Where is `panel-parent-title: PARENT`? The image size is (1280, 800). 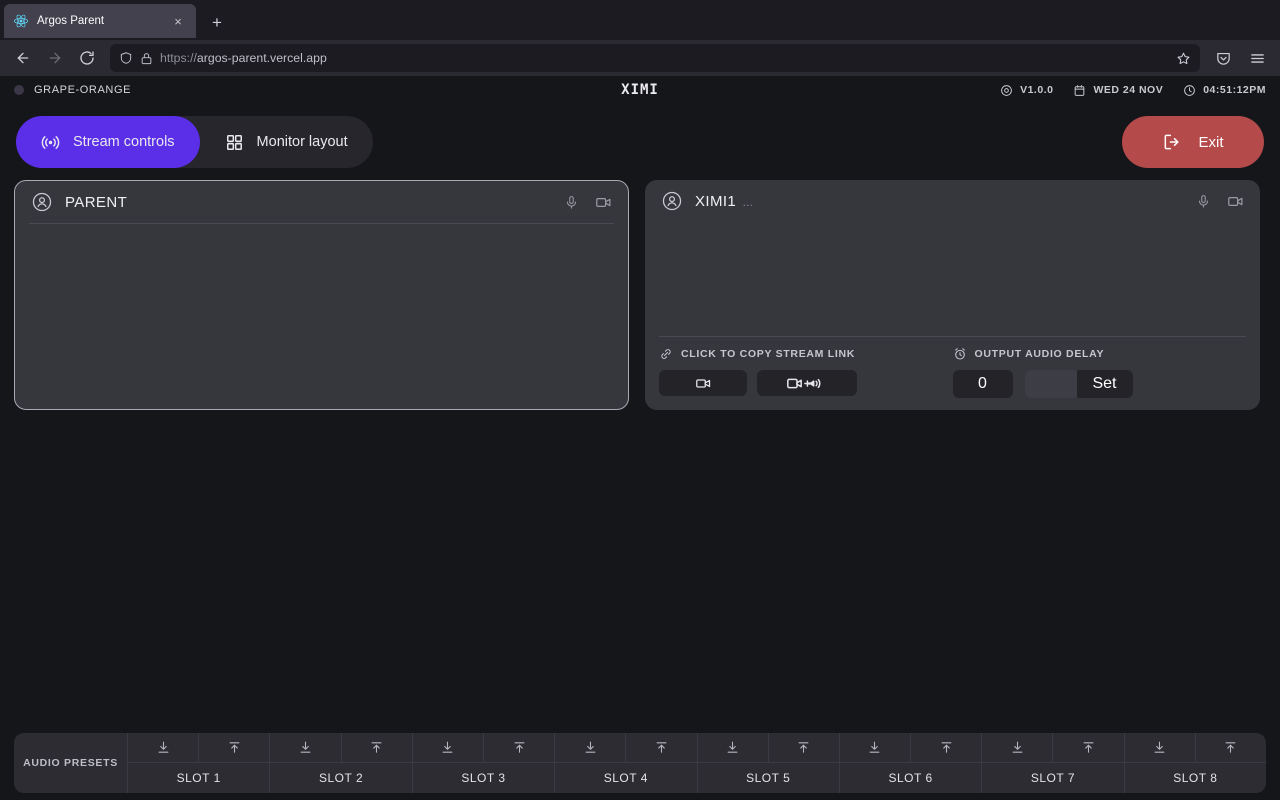
panel-parent-title: PARENT is located at coordinates (96, 202).